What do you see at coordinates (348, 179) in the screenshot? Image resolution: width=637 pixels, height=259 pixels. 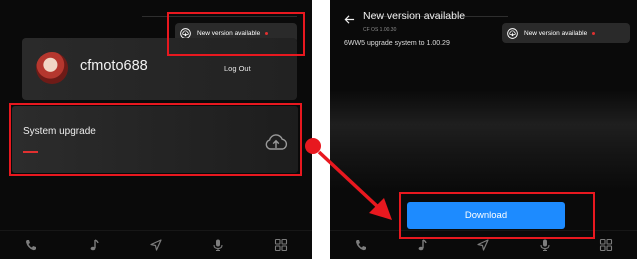 I see `annotation-arrow` at bounding box center [348, 179].